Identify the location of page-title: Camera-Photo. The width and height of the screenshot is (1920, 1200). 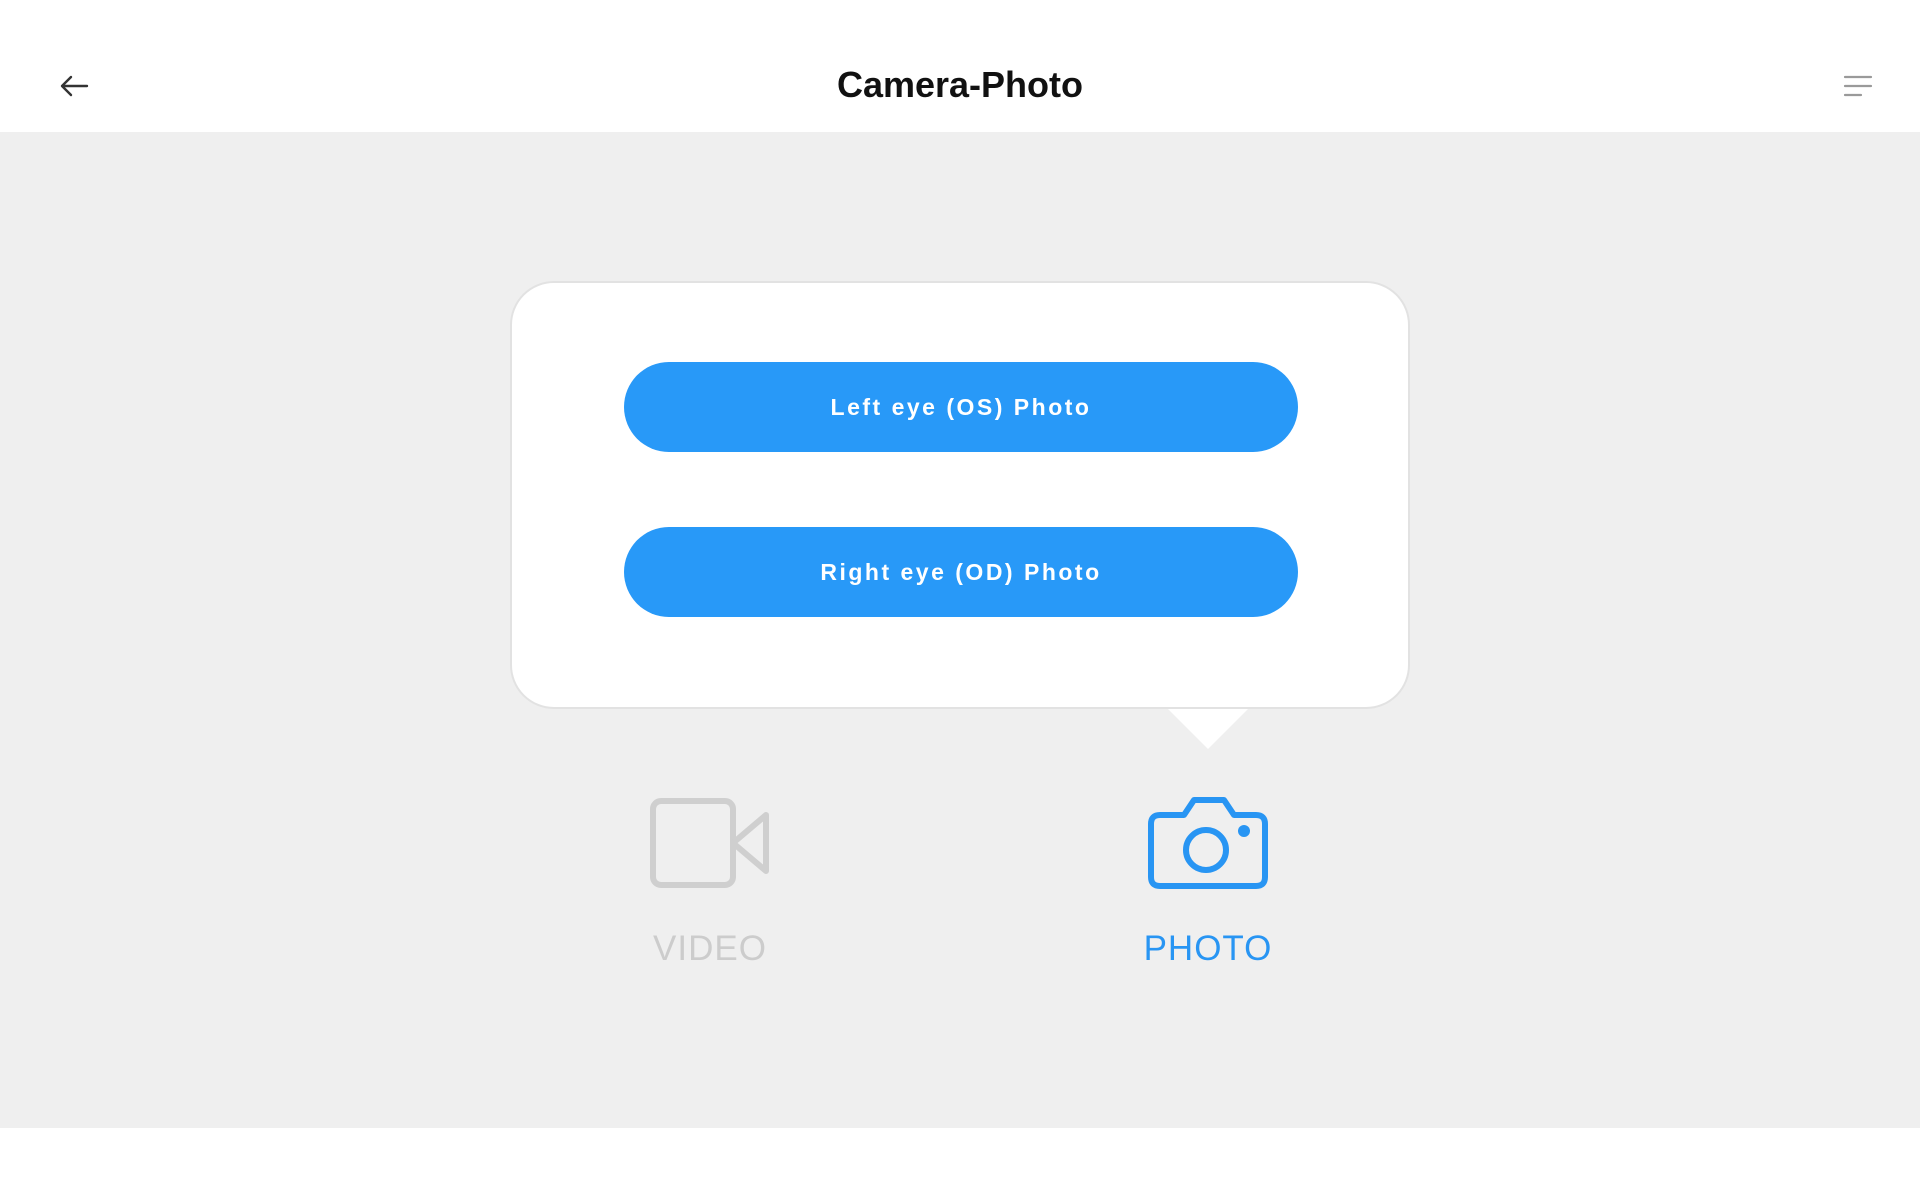
(960, 84).